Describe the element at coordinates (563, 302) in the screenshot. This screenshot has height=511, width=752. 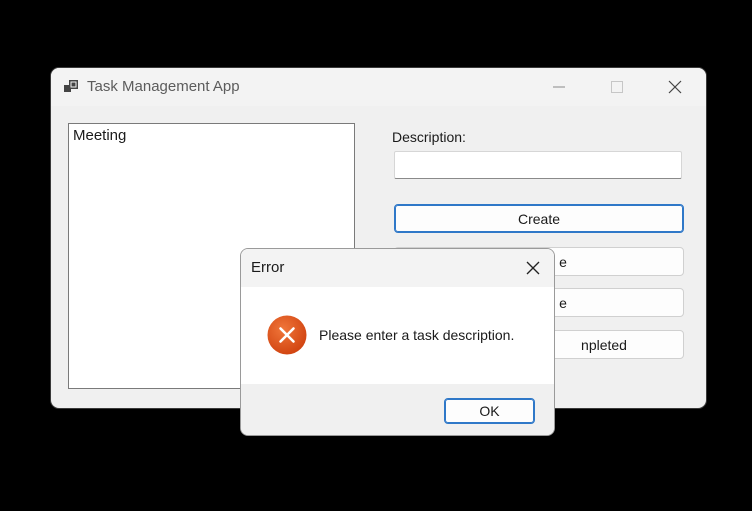
I see `button-3-label: e` at that location.